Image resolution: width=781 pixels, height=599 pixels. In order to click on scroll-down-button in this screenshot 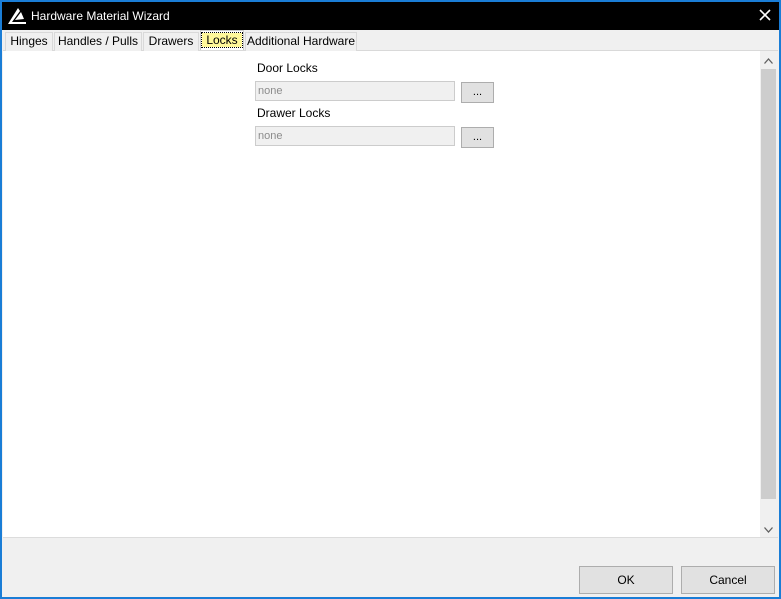, I will do `click(768, 528)`.